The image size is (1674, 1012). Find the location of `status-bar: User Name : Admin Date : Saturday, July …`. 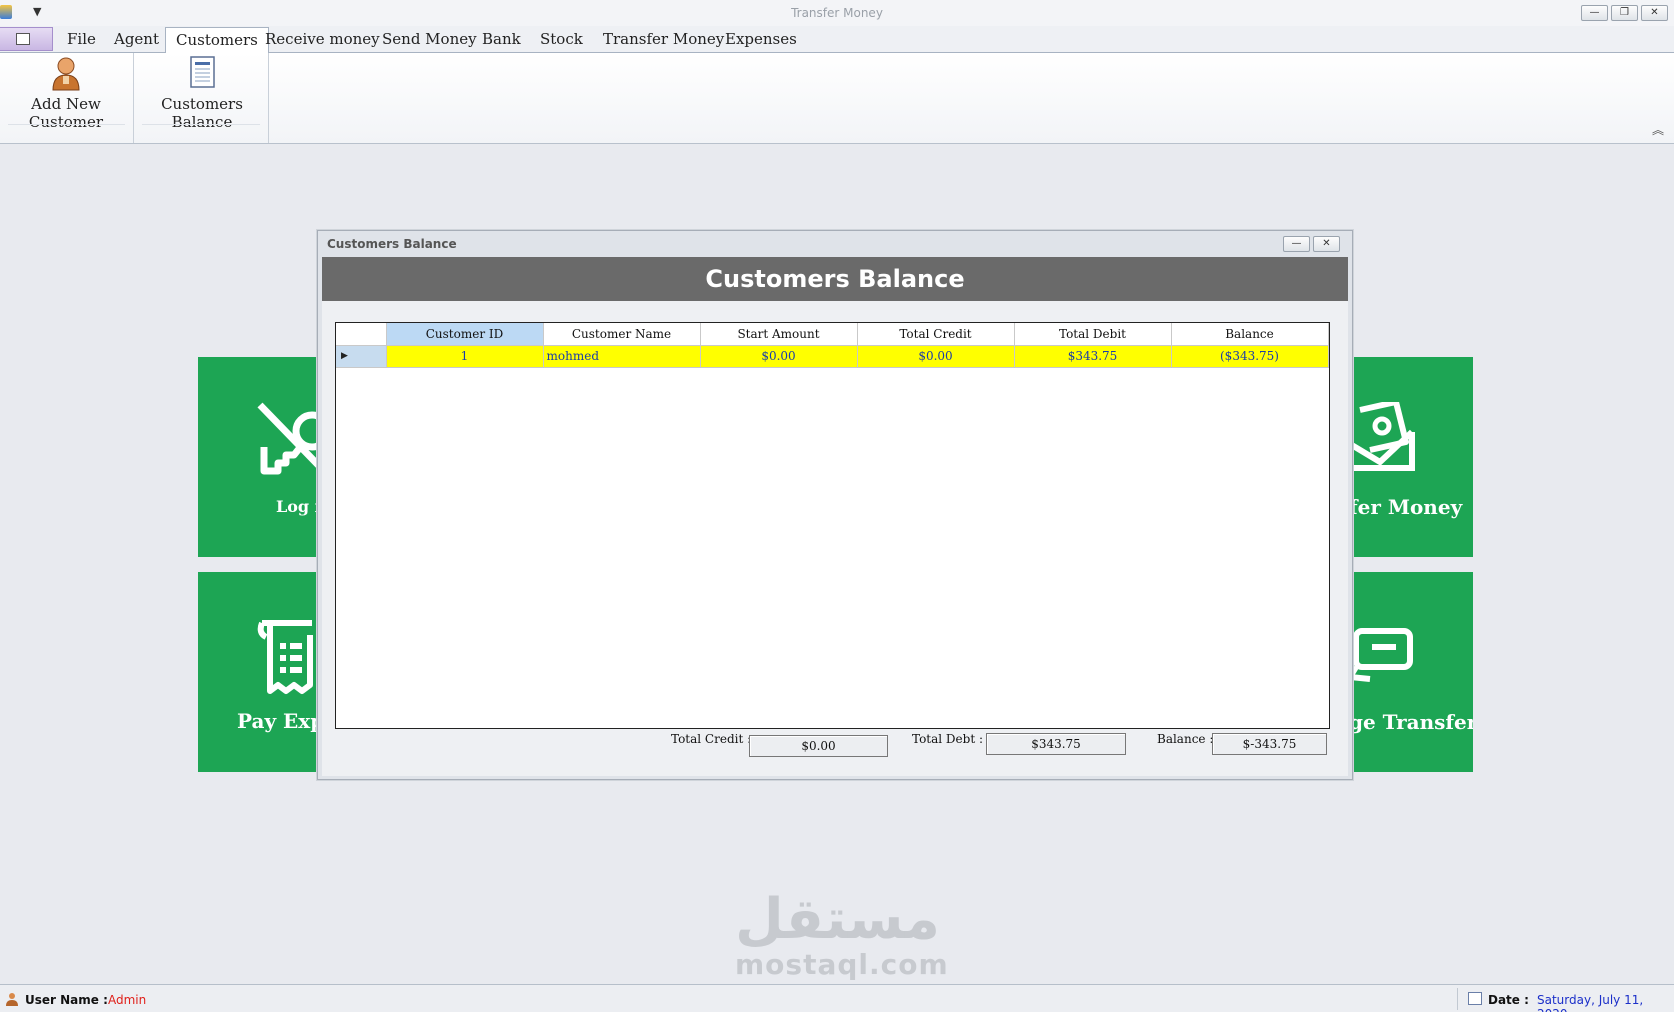

status-bar: User Name : Admin Date : Saturday, July … is located at coordinates (837, 998).